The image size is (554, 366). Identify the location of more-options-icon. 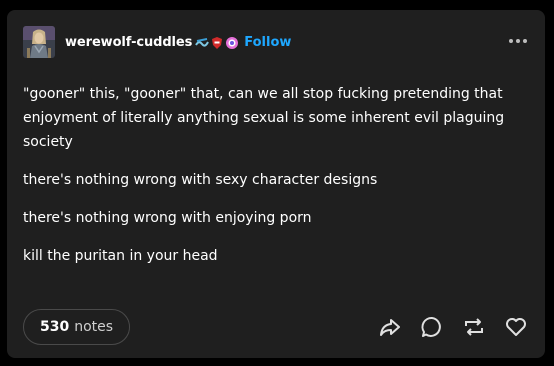
(518, 40).